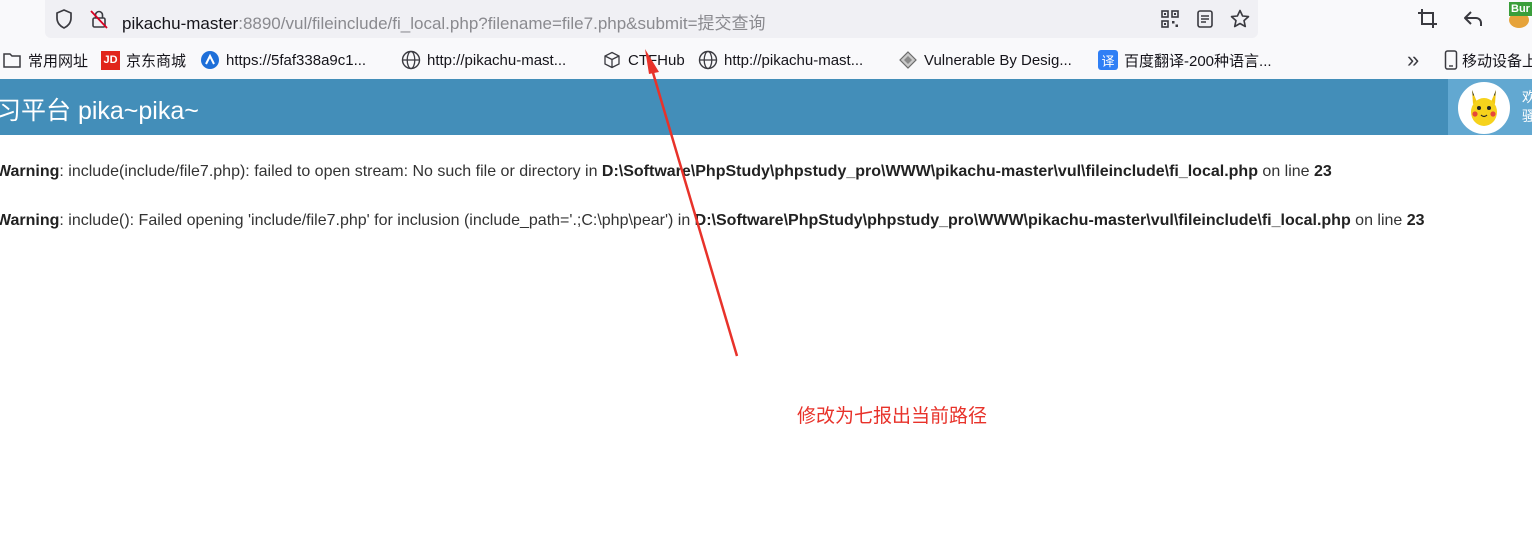  Describe the element at coordinates (692, 203) in the screenshot. I see `annotation-arrow` at that location.